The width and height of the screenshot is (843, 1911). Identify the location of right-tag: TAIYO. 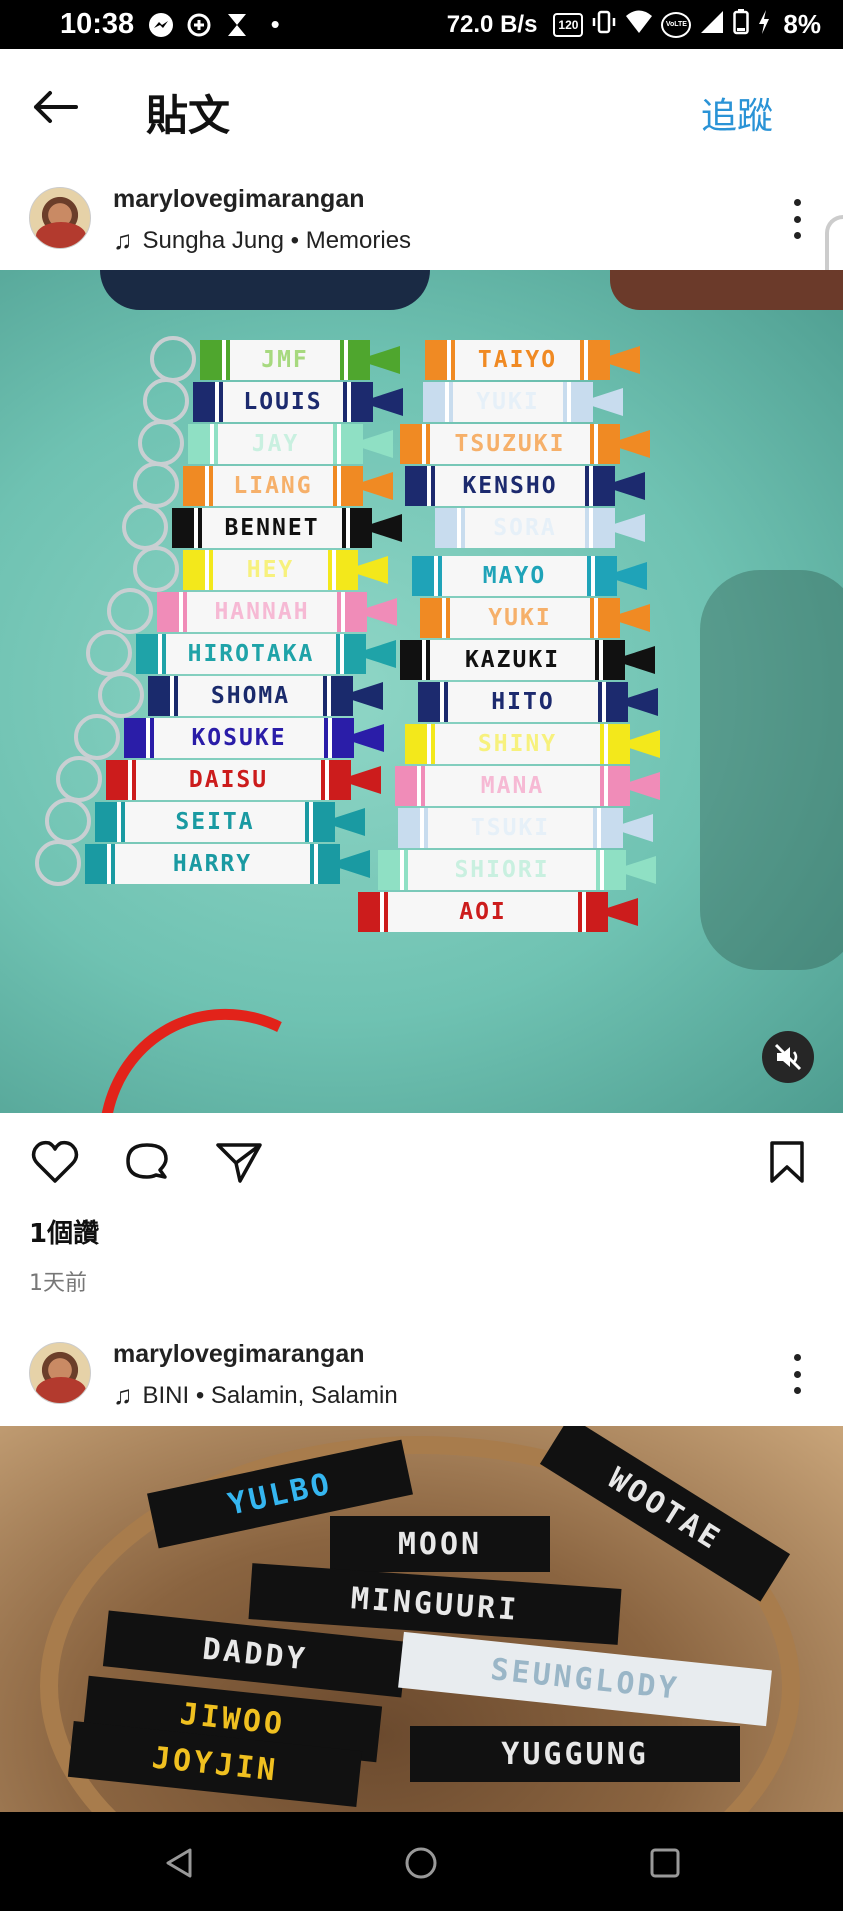
(517, 360).